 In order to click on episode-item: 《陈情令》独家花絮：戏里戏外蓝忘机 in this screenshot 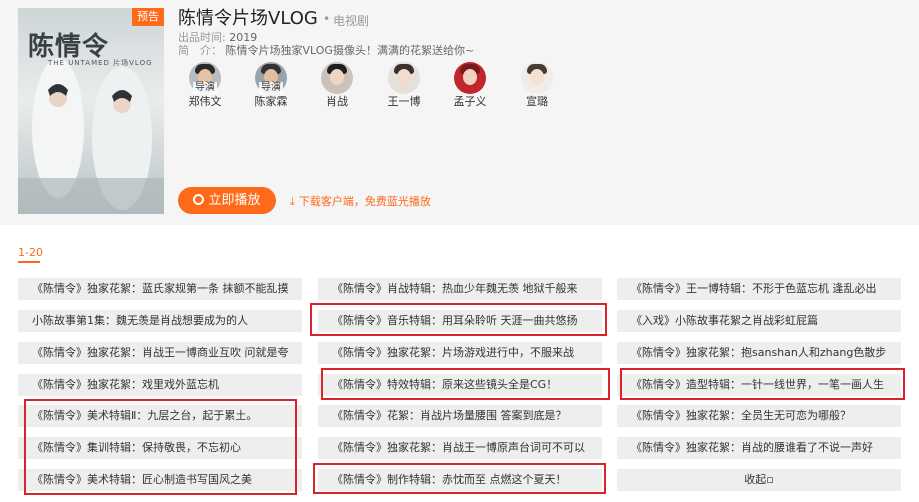, I will do `click(160, 385)`.